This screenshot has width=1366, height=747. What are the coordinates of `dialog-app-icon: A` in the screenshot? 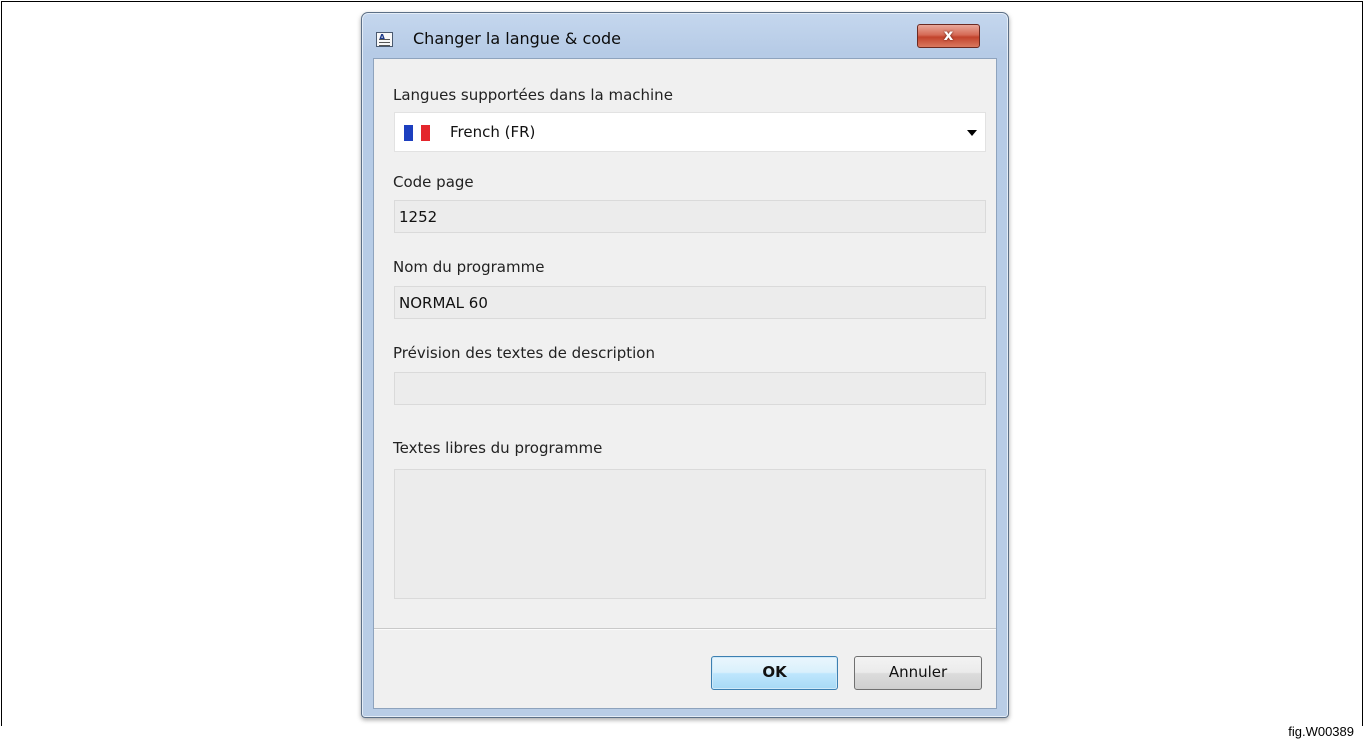 It's located at (384, 39).